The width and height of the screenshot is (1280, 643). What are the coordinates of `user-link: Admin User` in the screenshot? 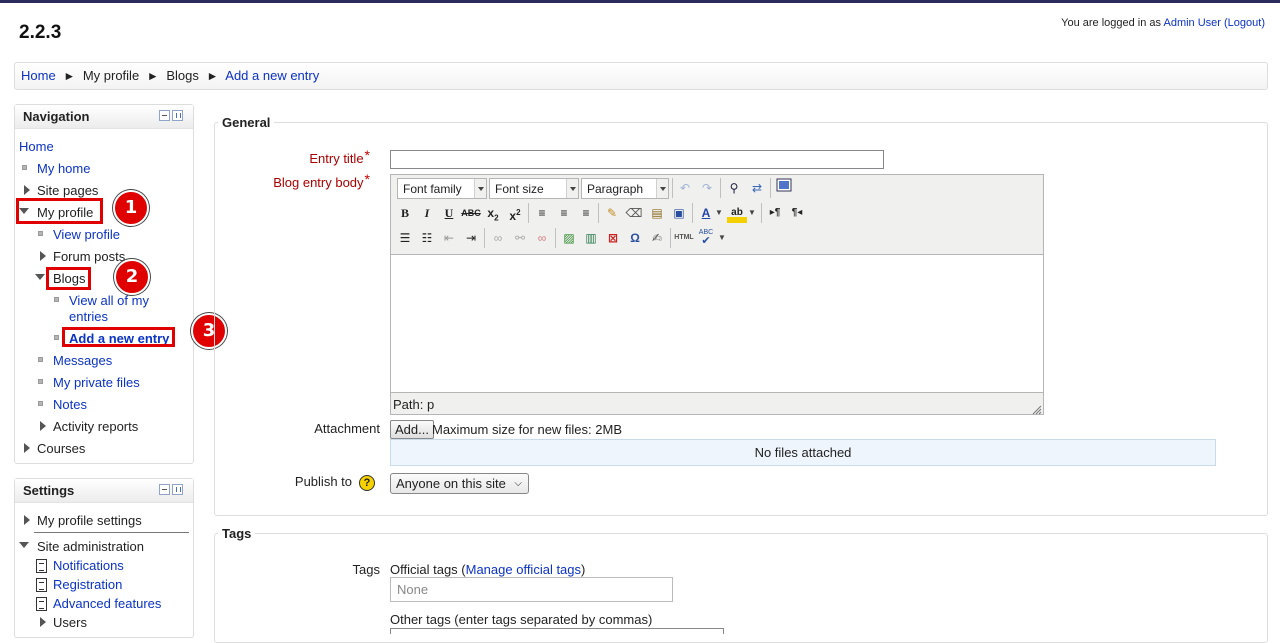 It's located at (1191, 23).